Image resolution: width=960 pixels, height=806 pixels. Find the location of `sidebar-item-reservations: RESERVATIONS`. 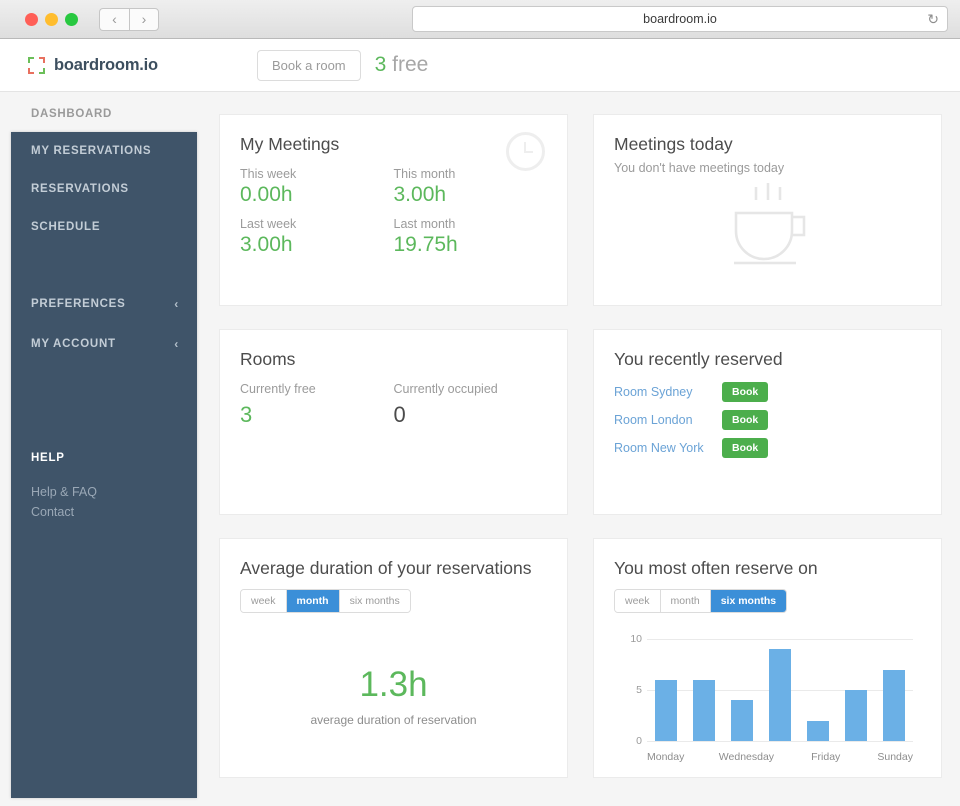

sidebar-item-reservations: RESERVATIONS is located at coordinates (104, 189).